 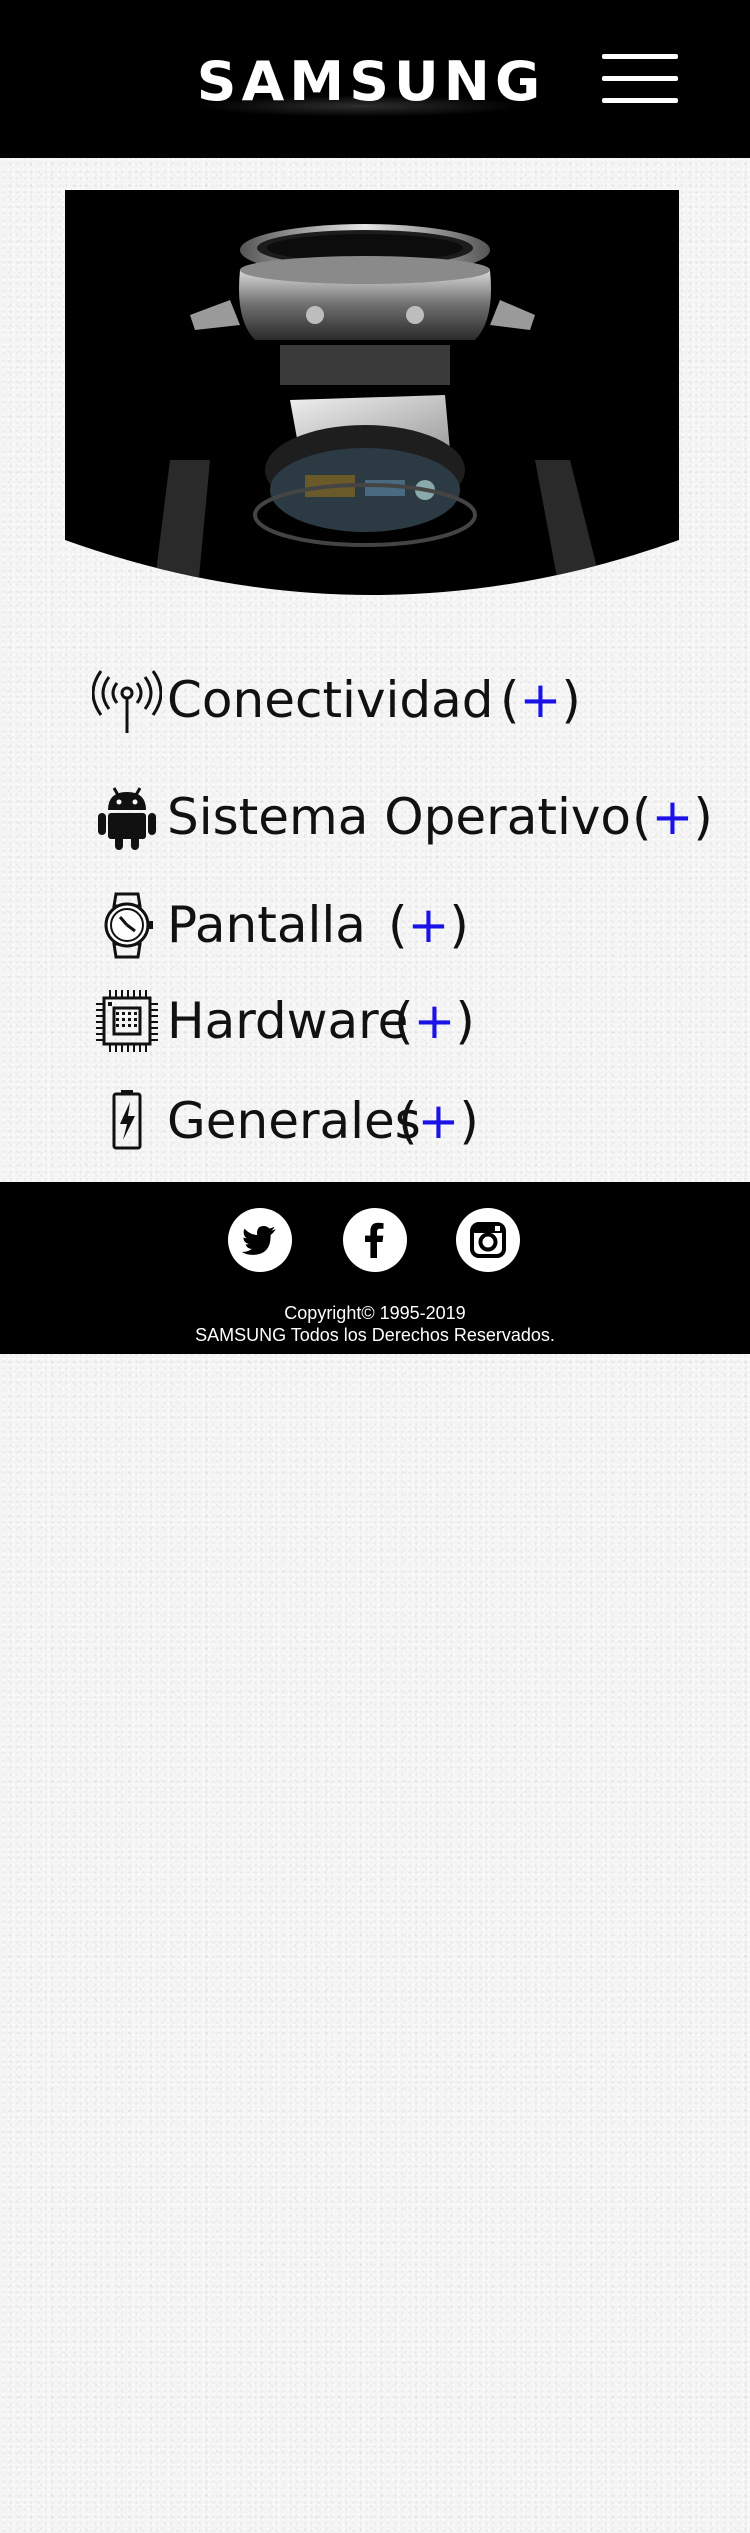 I want to click on facebook-icon, so click(x=375, y=1240).